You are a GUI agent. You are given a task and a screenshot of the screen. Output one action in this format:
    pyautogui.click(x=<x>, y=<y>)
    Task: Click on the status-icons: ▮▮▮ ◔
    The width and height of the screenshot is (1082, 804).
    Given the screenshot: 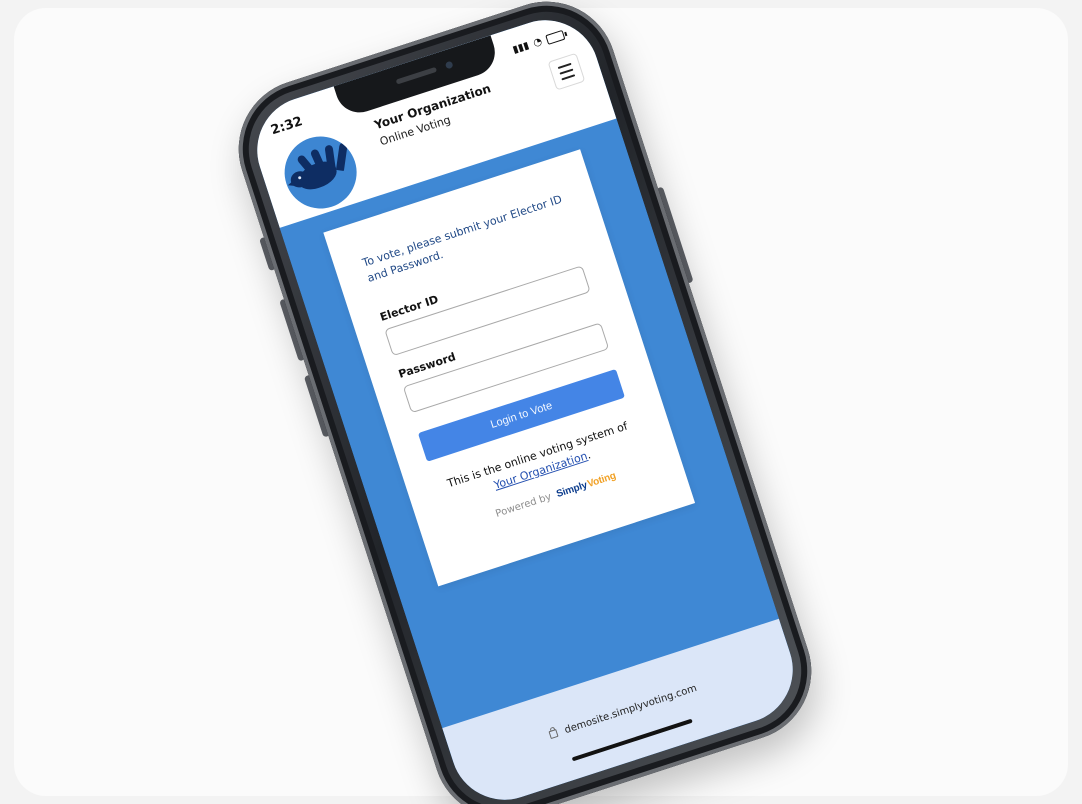 What is the action you would take?
    pyautogui.click(x=538, y=42)
    